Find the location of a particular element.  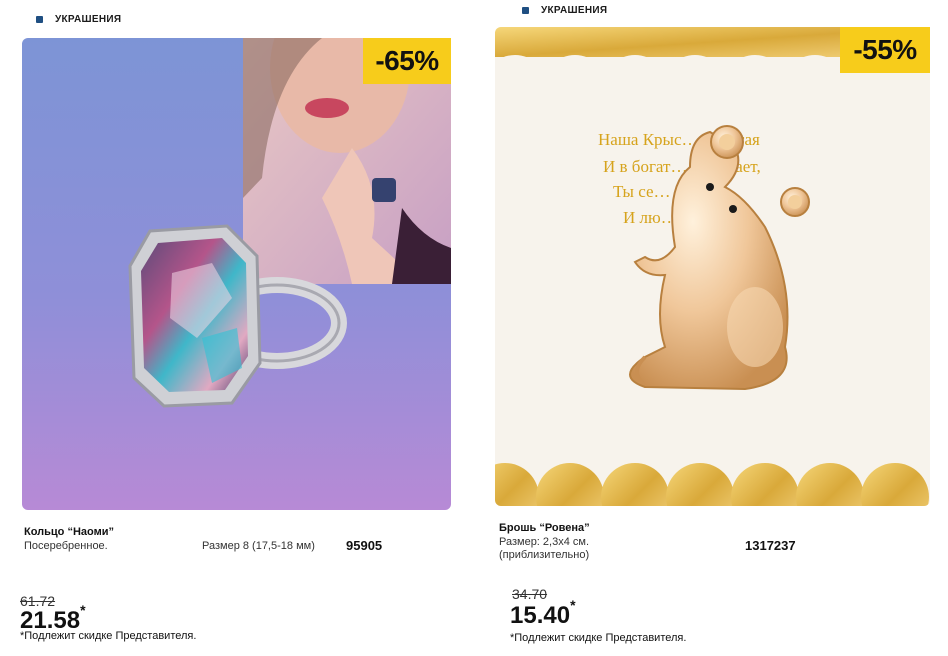

section-tag-left: УКРАШЕНИЯ is located at coordinates (78, 19).